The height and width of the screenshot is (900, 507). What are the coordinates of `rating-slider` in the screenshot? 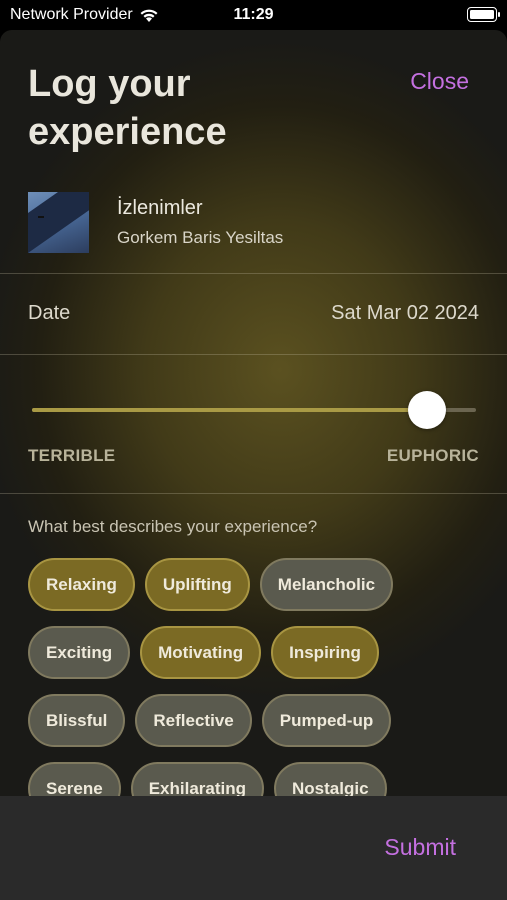 It's located at (254, 410).